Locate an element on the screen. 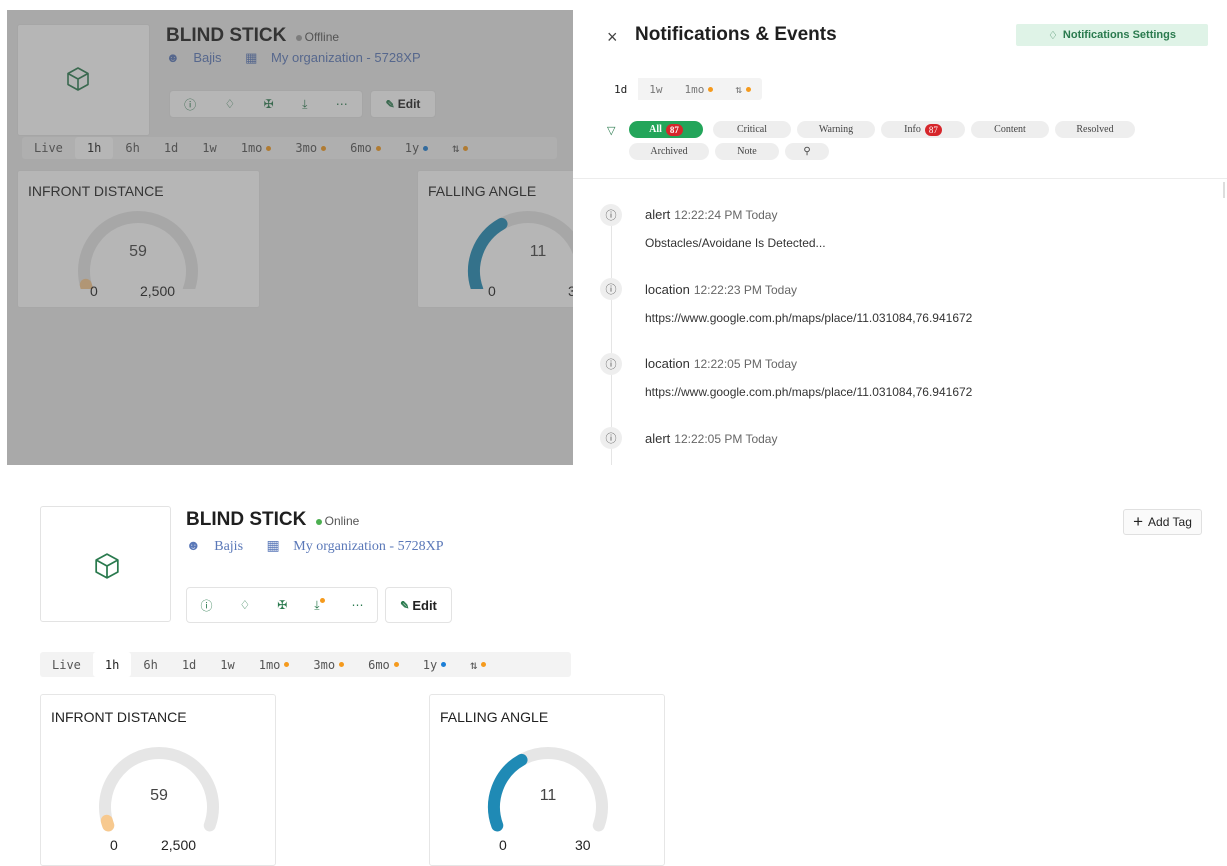 This screenshot has width=1227, height=866. time-range-bar: Live 1h 6h 1d 1w 1mo 3mo 6mo 1y ⇅ is located at coordinates (305, 664).